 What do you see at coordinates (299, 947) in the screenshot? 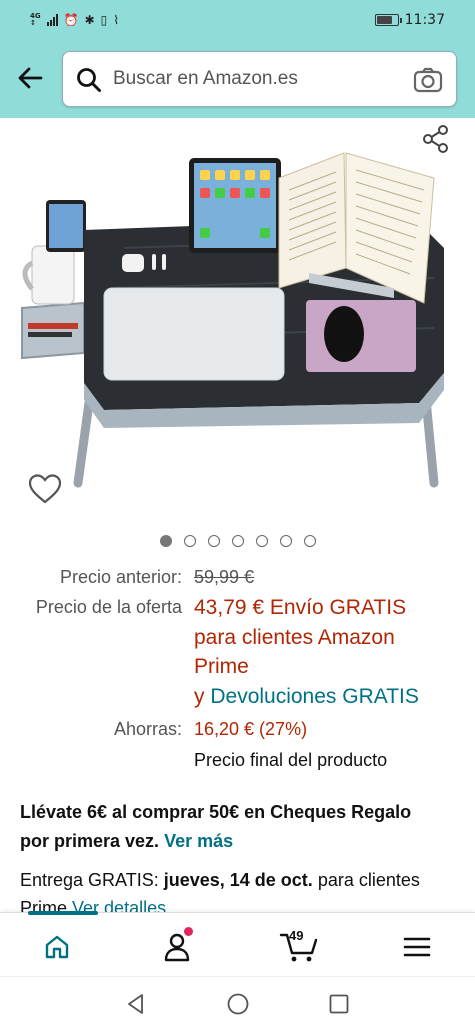
I see `nav-cart: 49` at bounding box center [299, 947].